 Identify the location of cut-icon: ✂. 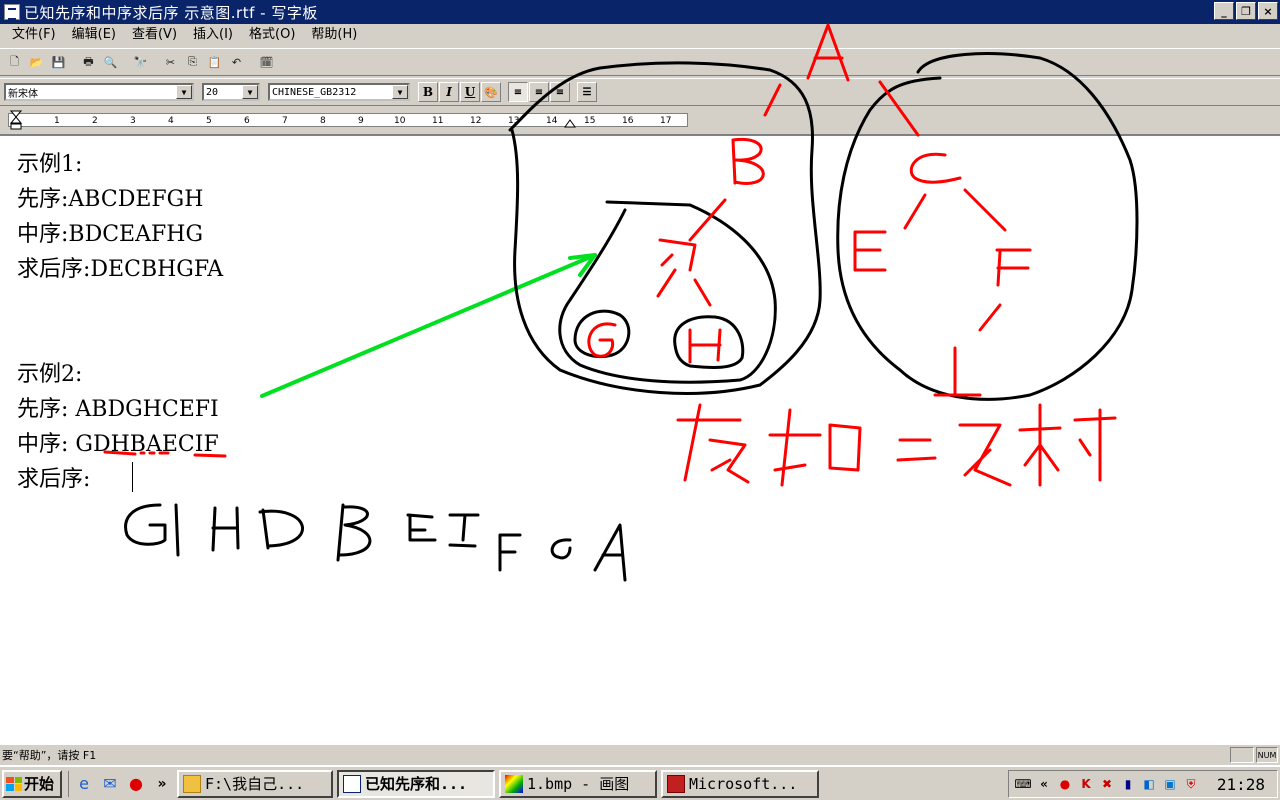
(170, 62).